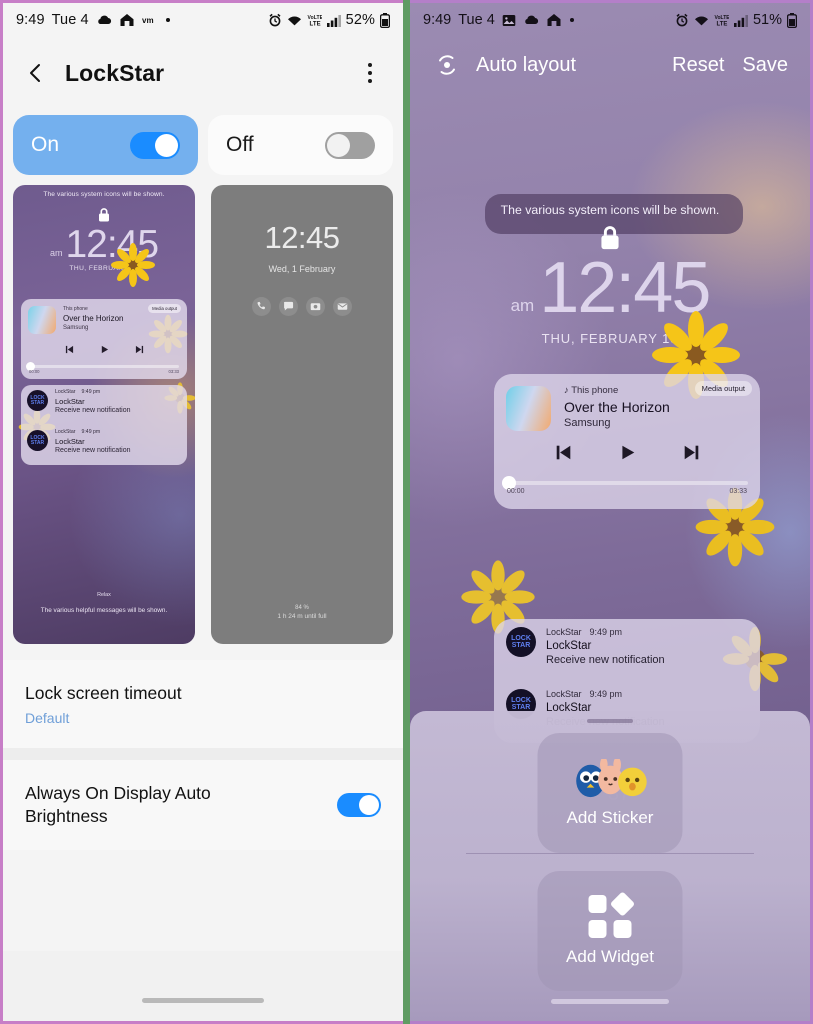 The width and height of the screenshot is (813, 1024). What do you see at coordinates (605, 660) in the screenshot?
I see `notification-body: Receive new notification` at bounding box center [605, 660].